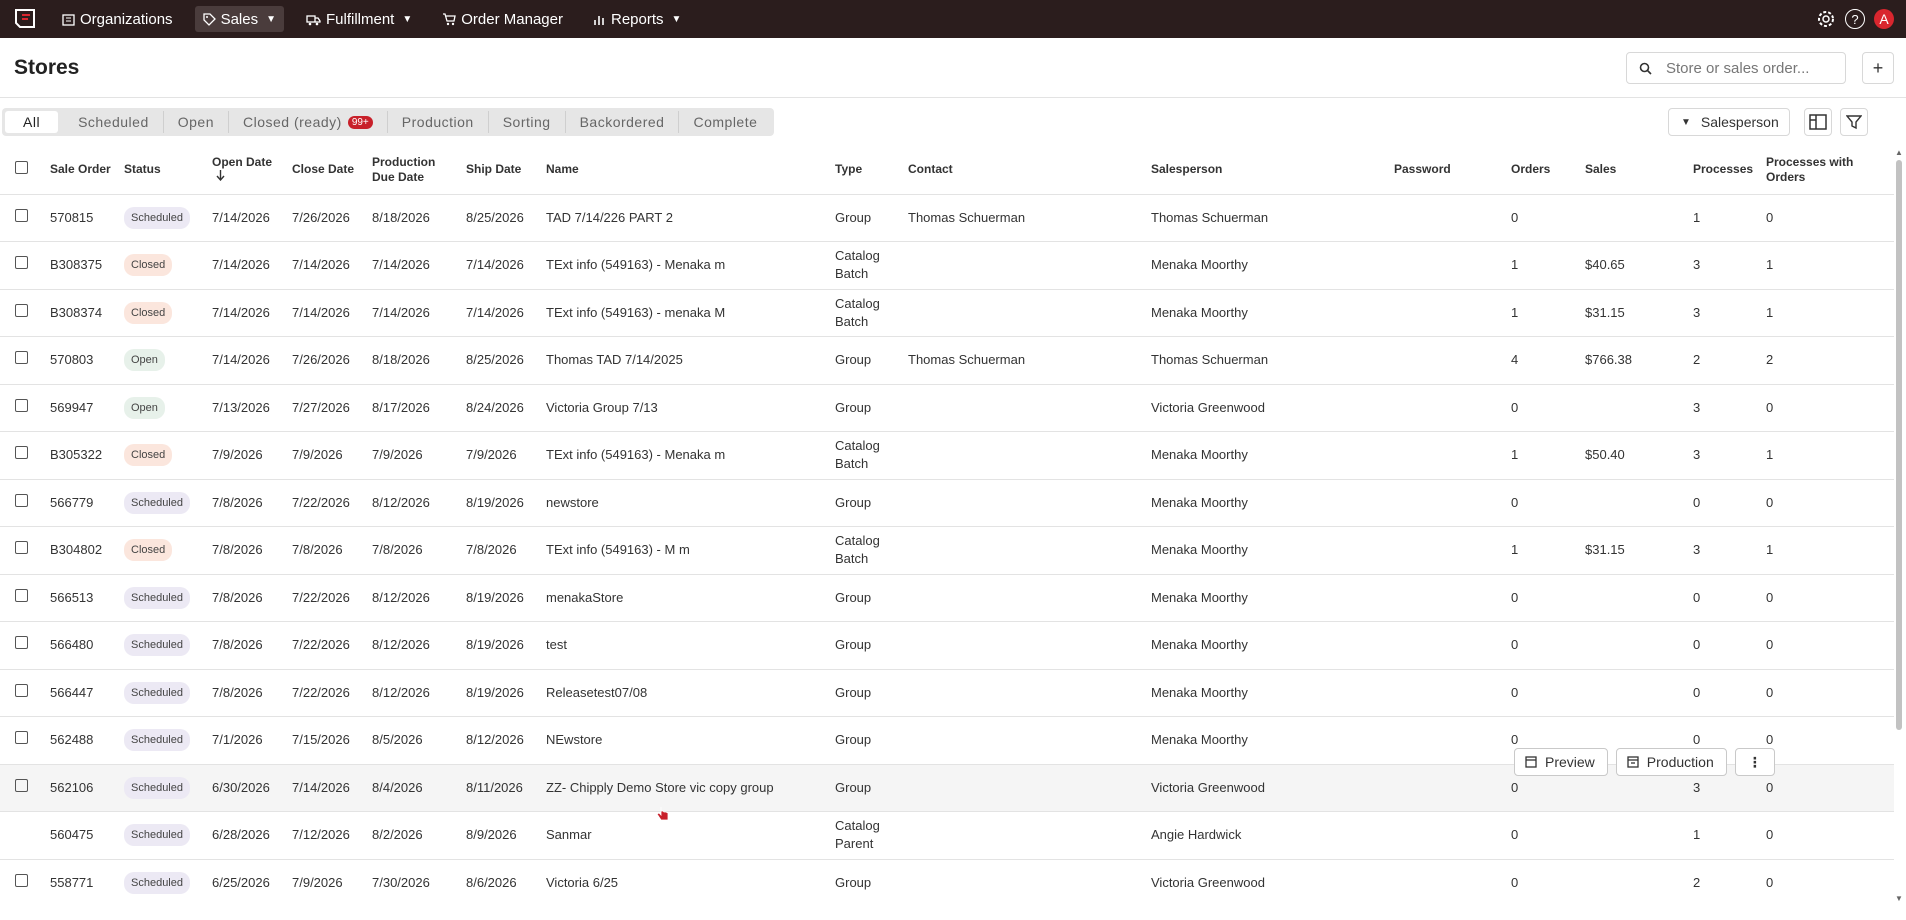 The height and width of the screenshot is (920, 1906). What do you see at coordinates (502, 19) in the screenshot?
I see `nav-item-order-manager: Order Manager` at bounding box center [502, 19].